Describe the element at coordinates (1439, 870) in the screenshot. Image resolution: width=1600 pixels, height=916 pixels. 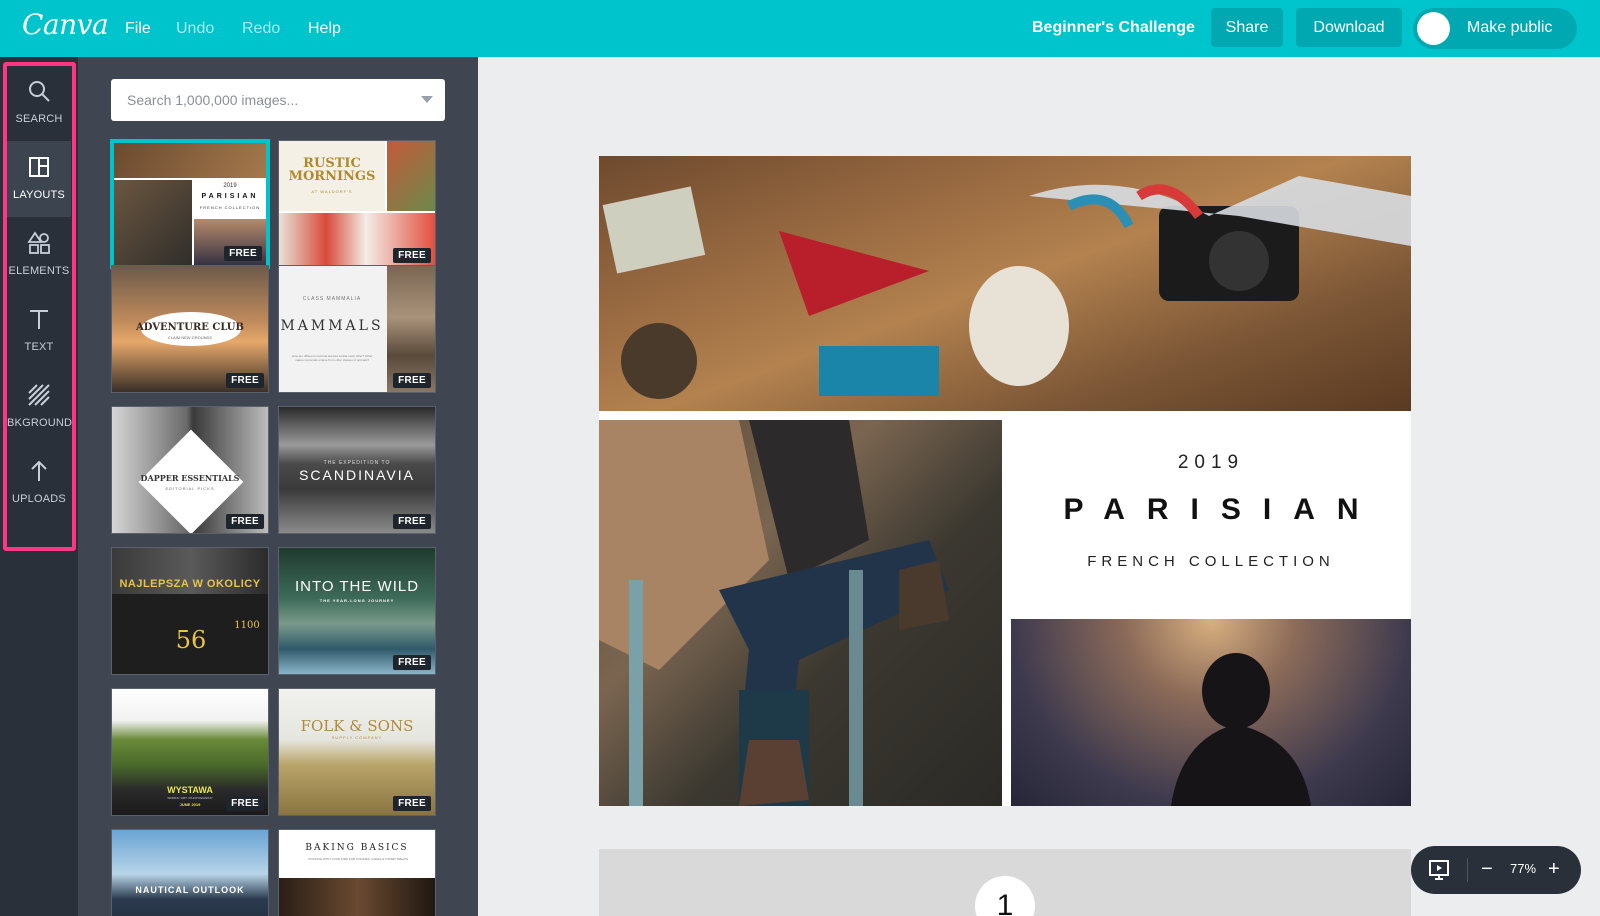
I see `present-icon` at that location.